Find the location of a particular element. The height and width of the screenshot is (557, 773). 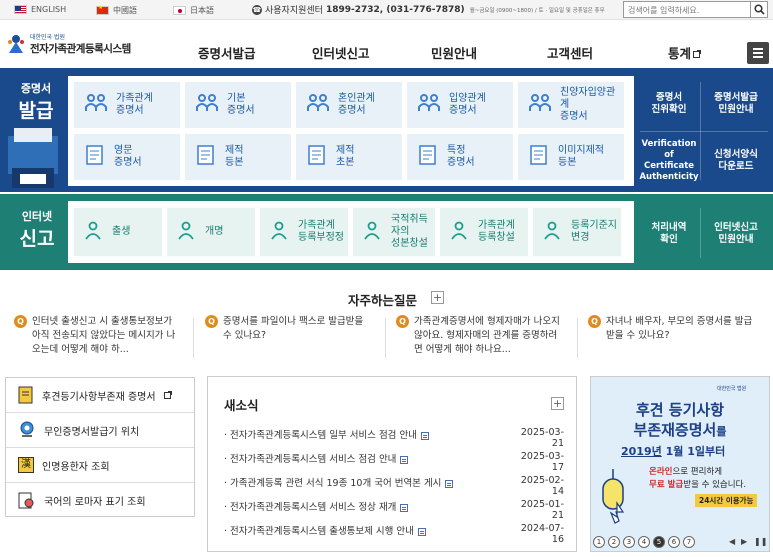

banner-page-dot: 3 is located at coordinates (629, 542).